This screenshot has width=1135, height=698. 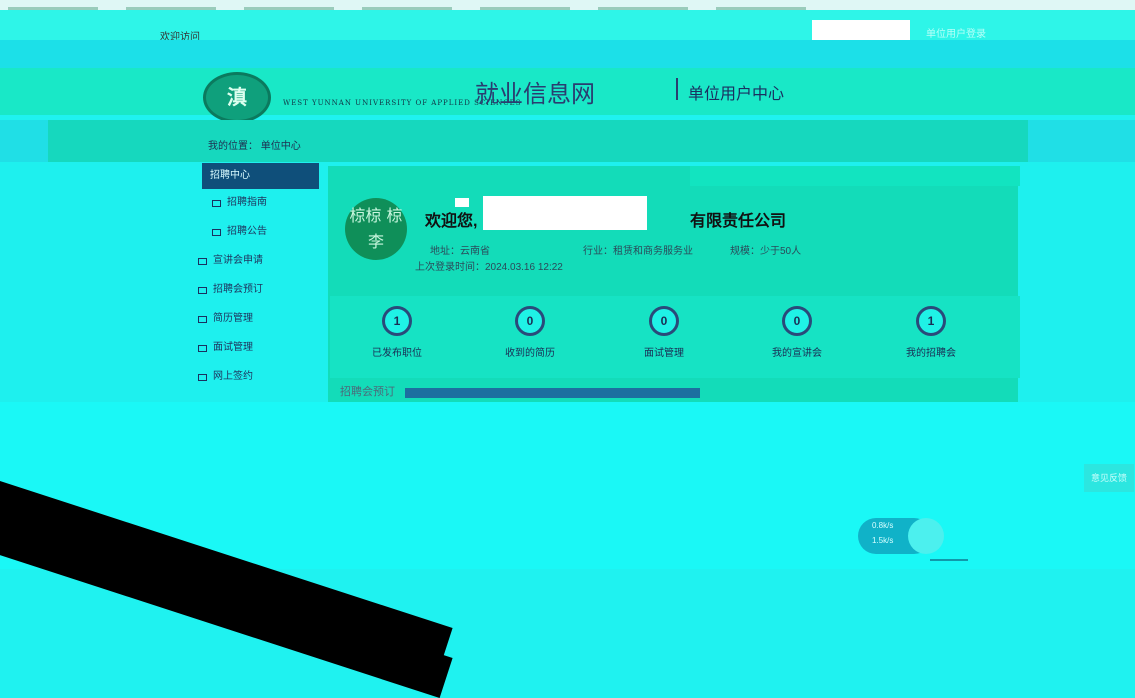 I want to click on site-name: 就业信息网, so click(x=535, y=94).